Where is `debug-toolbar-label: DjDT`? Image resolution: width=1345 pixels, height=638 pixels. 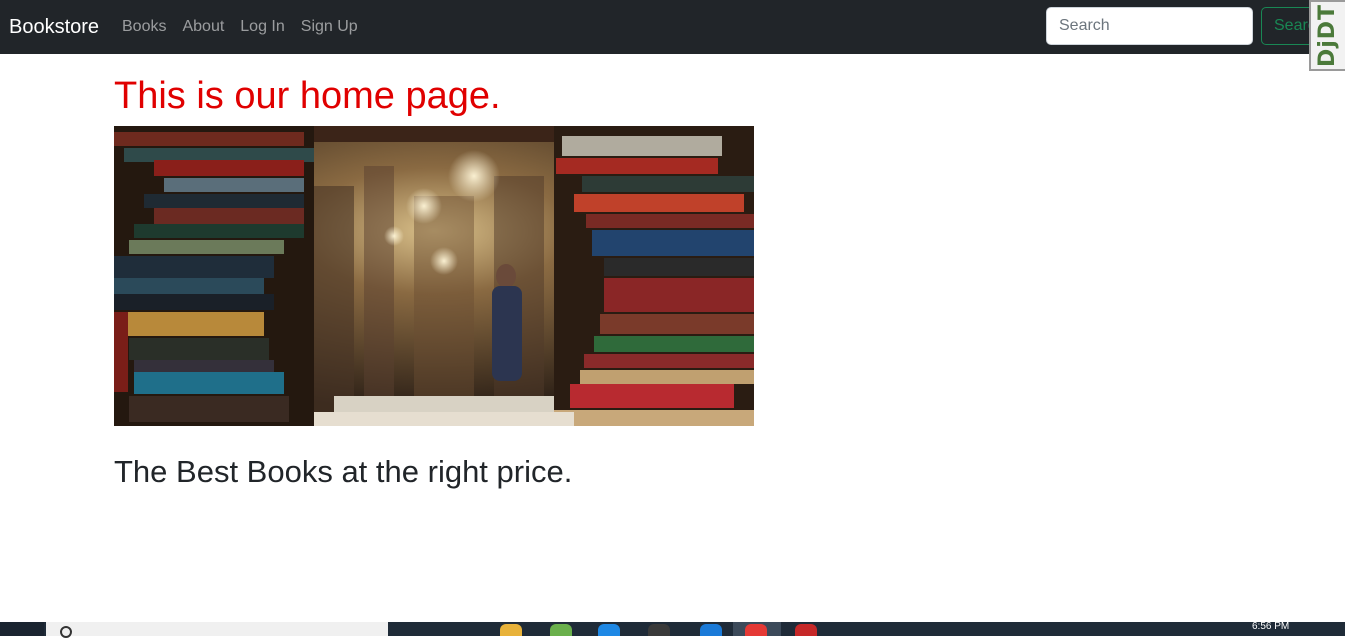
debug-toolbar-label: DjDT is located at coordinates (1328, 35).